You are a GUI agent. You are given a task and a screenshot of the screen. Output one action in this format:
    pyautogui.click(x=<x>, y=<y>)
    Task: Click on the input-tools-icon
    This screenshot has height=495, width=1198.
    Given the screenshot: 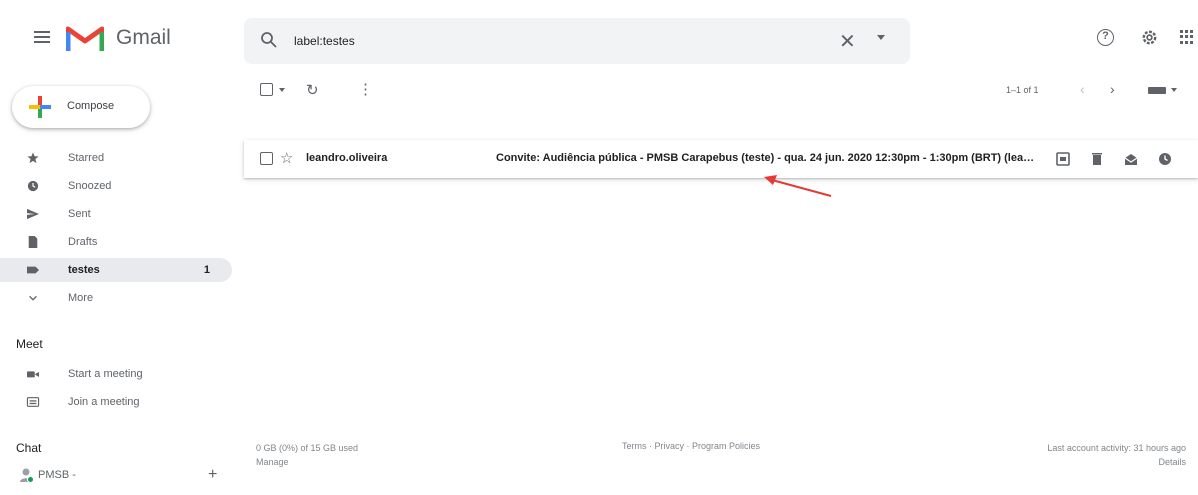 What is the action you would take?
    pyautogui.click(x=1157, y=90)
    